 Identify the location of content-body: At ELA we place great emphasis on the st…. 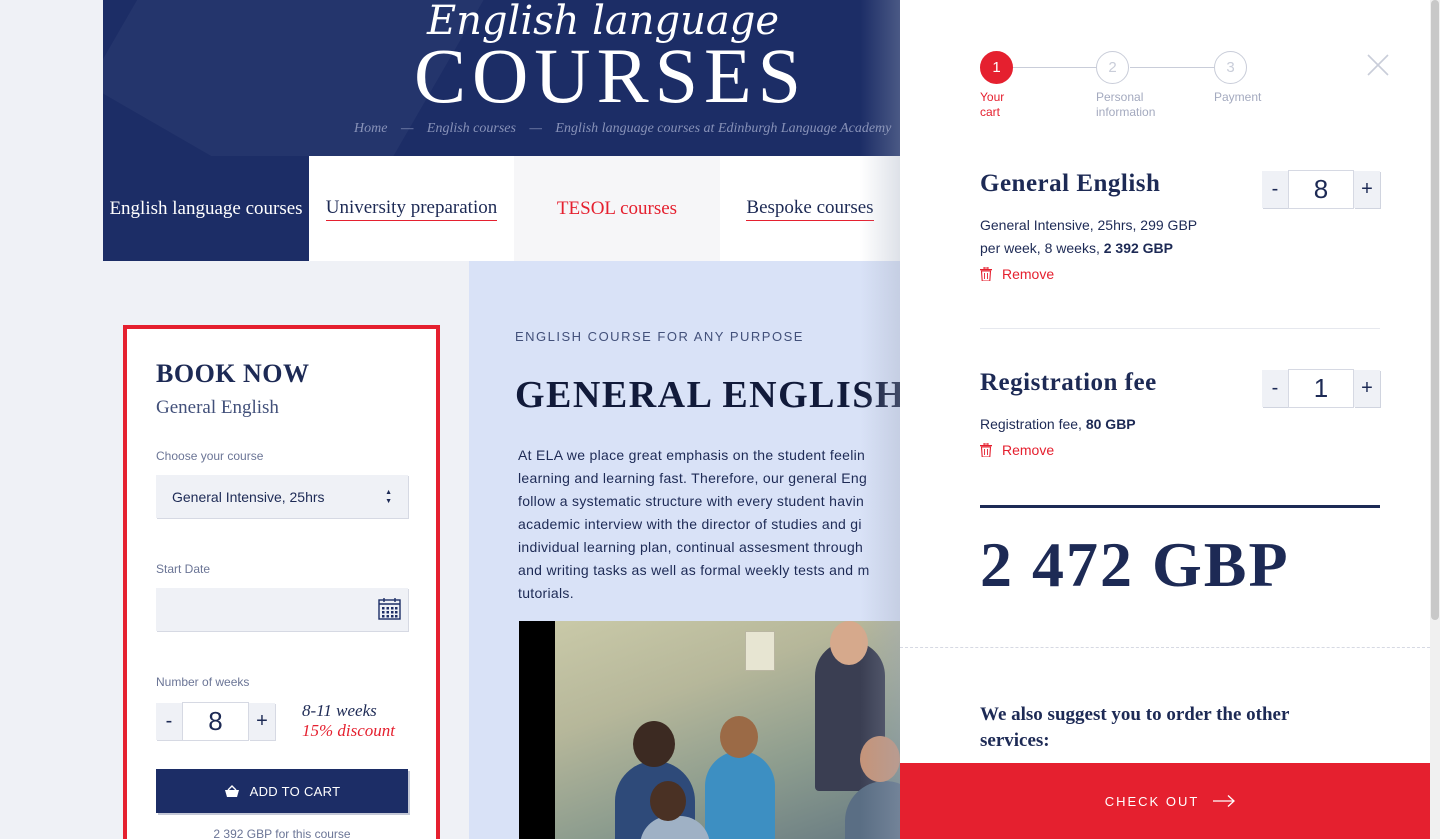
(694, 524).